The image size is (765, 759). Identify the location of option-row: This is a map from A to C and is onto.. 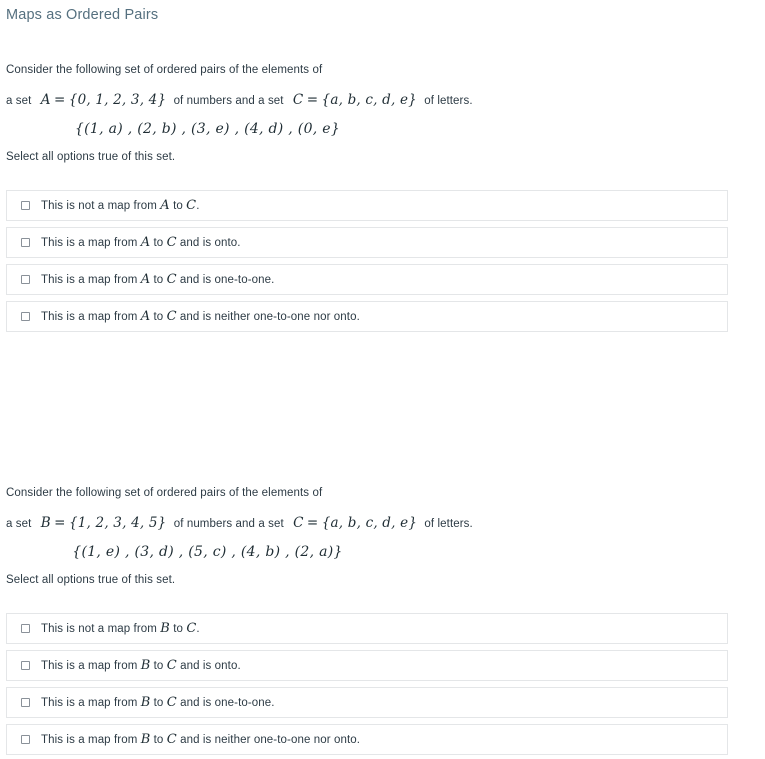
(367, 242).